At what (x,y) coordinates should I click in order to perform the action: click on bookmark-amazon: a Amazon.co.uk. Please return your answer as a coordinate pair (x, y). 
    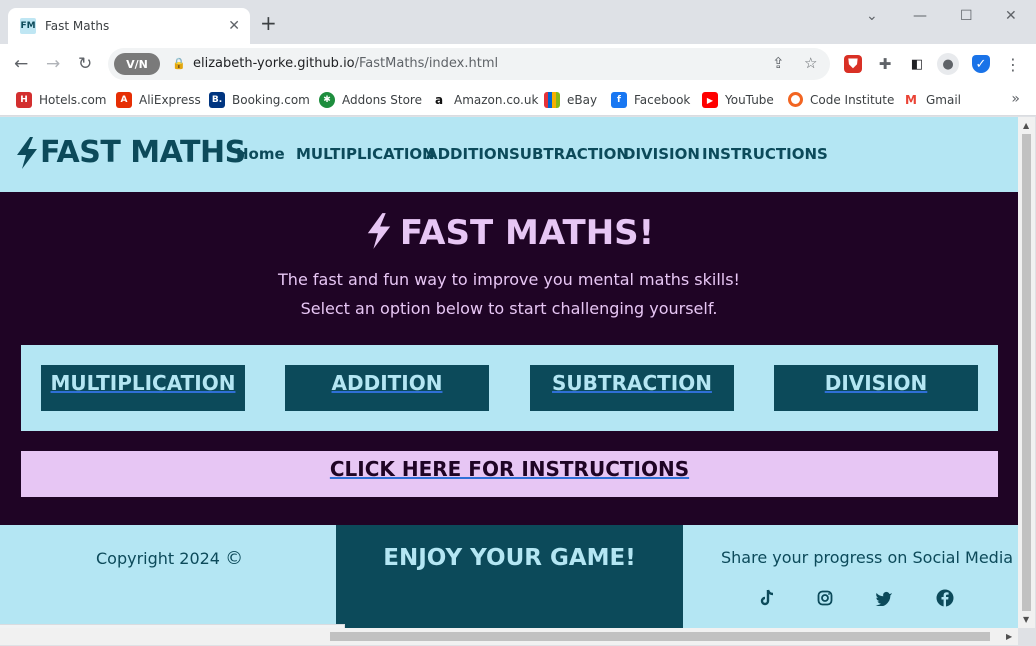
    Looking at the image, I should click on (484, 100).